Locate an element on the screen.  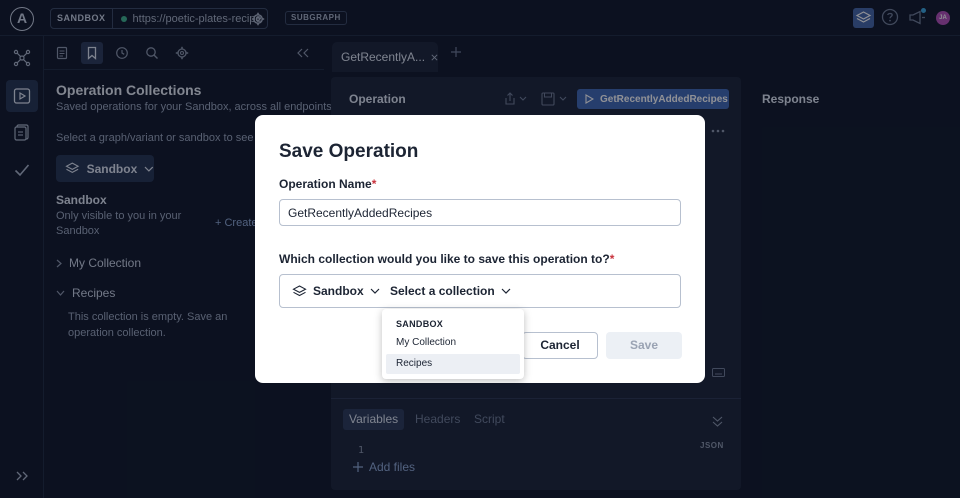
operation-name-label-text: Operation Name is located at coordinates (325, 184).